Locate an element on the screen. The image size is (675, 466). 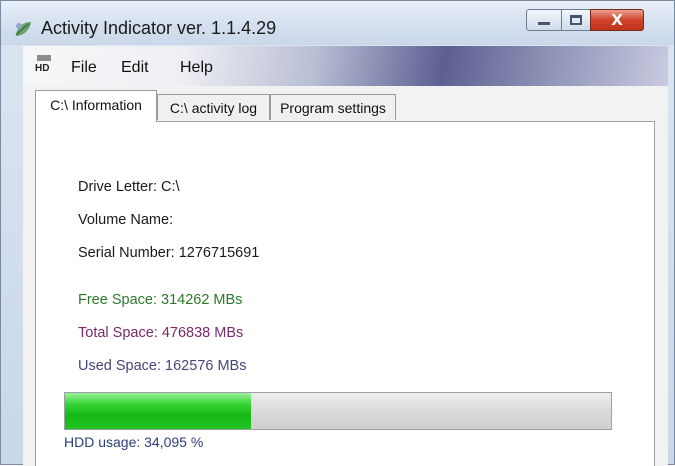
maximize-button is located at coordinates (576, 20).